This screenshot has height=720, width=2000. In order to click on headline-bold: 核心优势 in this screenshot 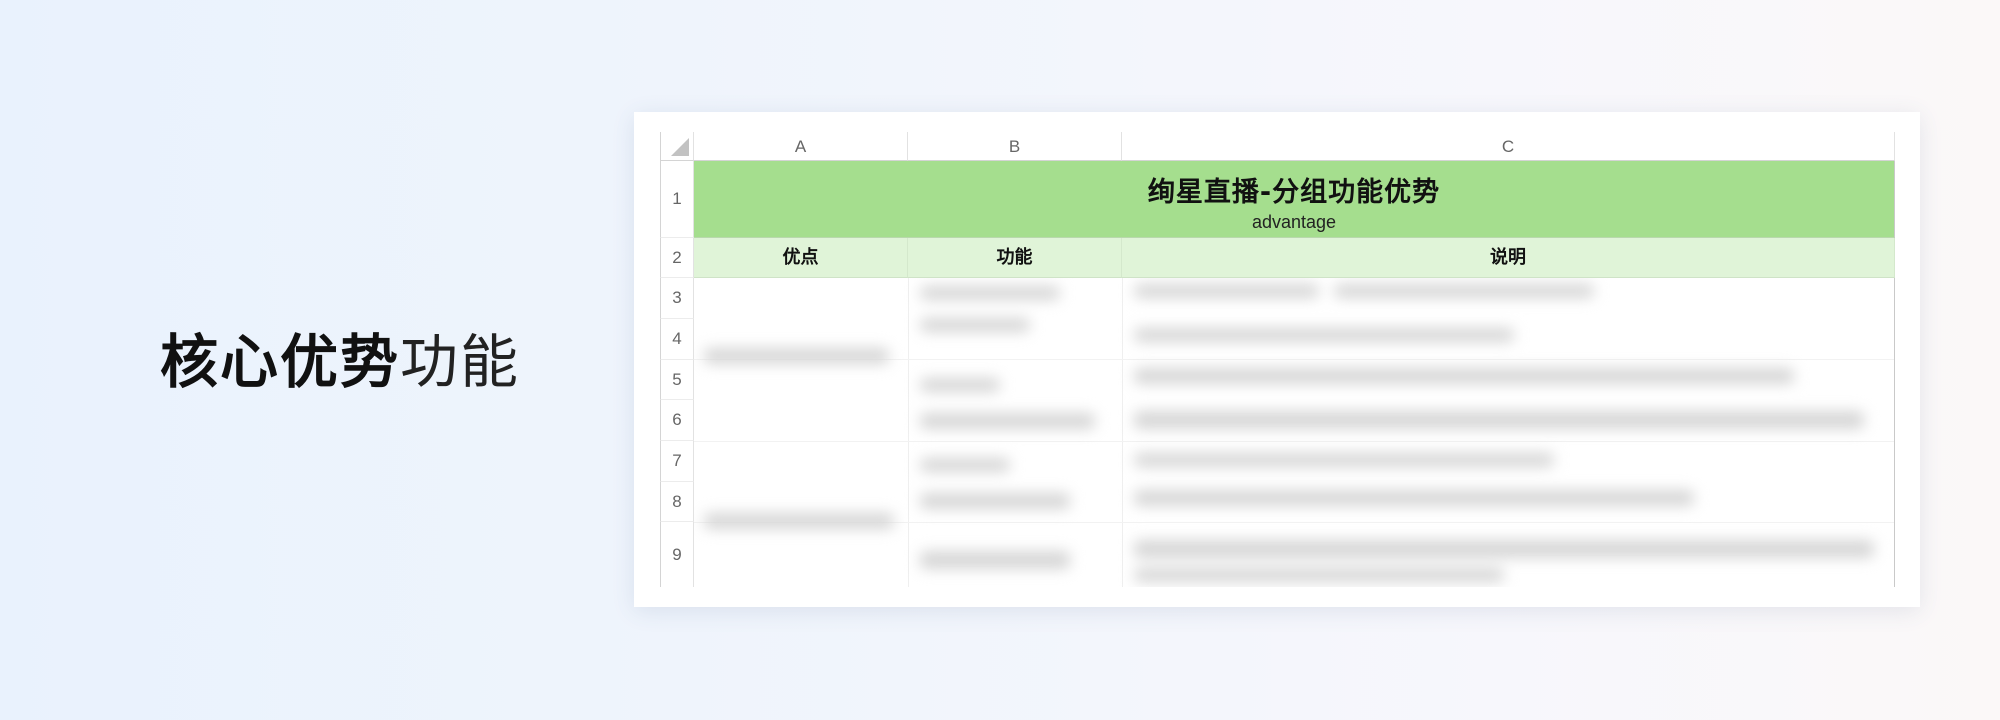, I will do `click(280, 362)`.